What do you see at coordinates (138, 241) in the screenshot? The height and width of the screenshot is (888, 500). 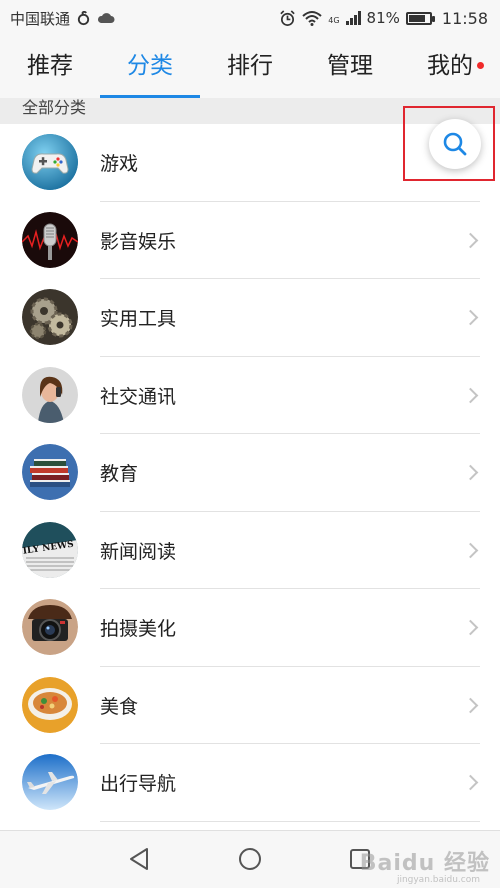 I see `category-label: 影音娱乐` at bounding box center [138, 241].